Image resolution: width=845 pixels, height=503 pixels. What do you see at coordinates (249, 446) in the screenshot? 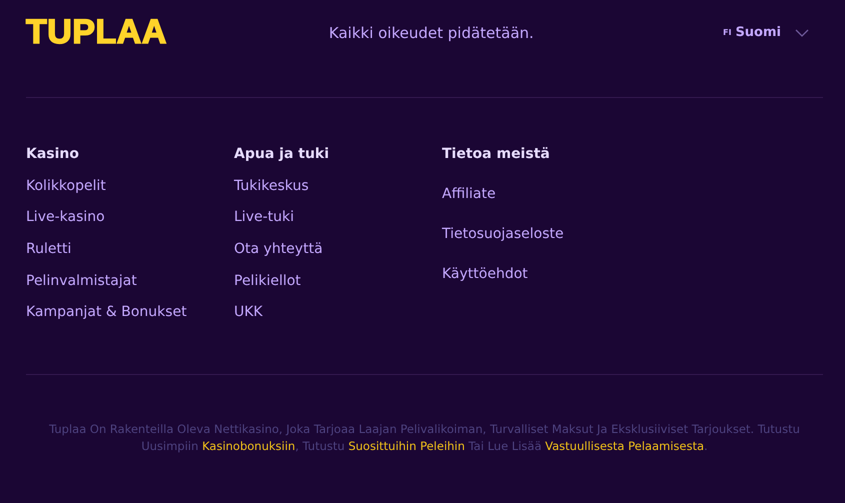
I see `description-link: Kasinobonuksiin` at bounding box center [249, 446].